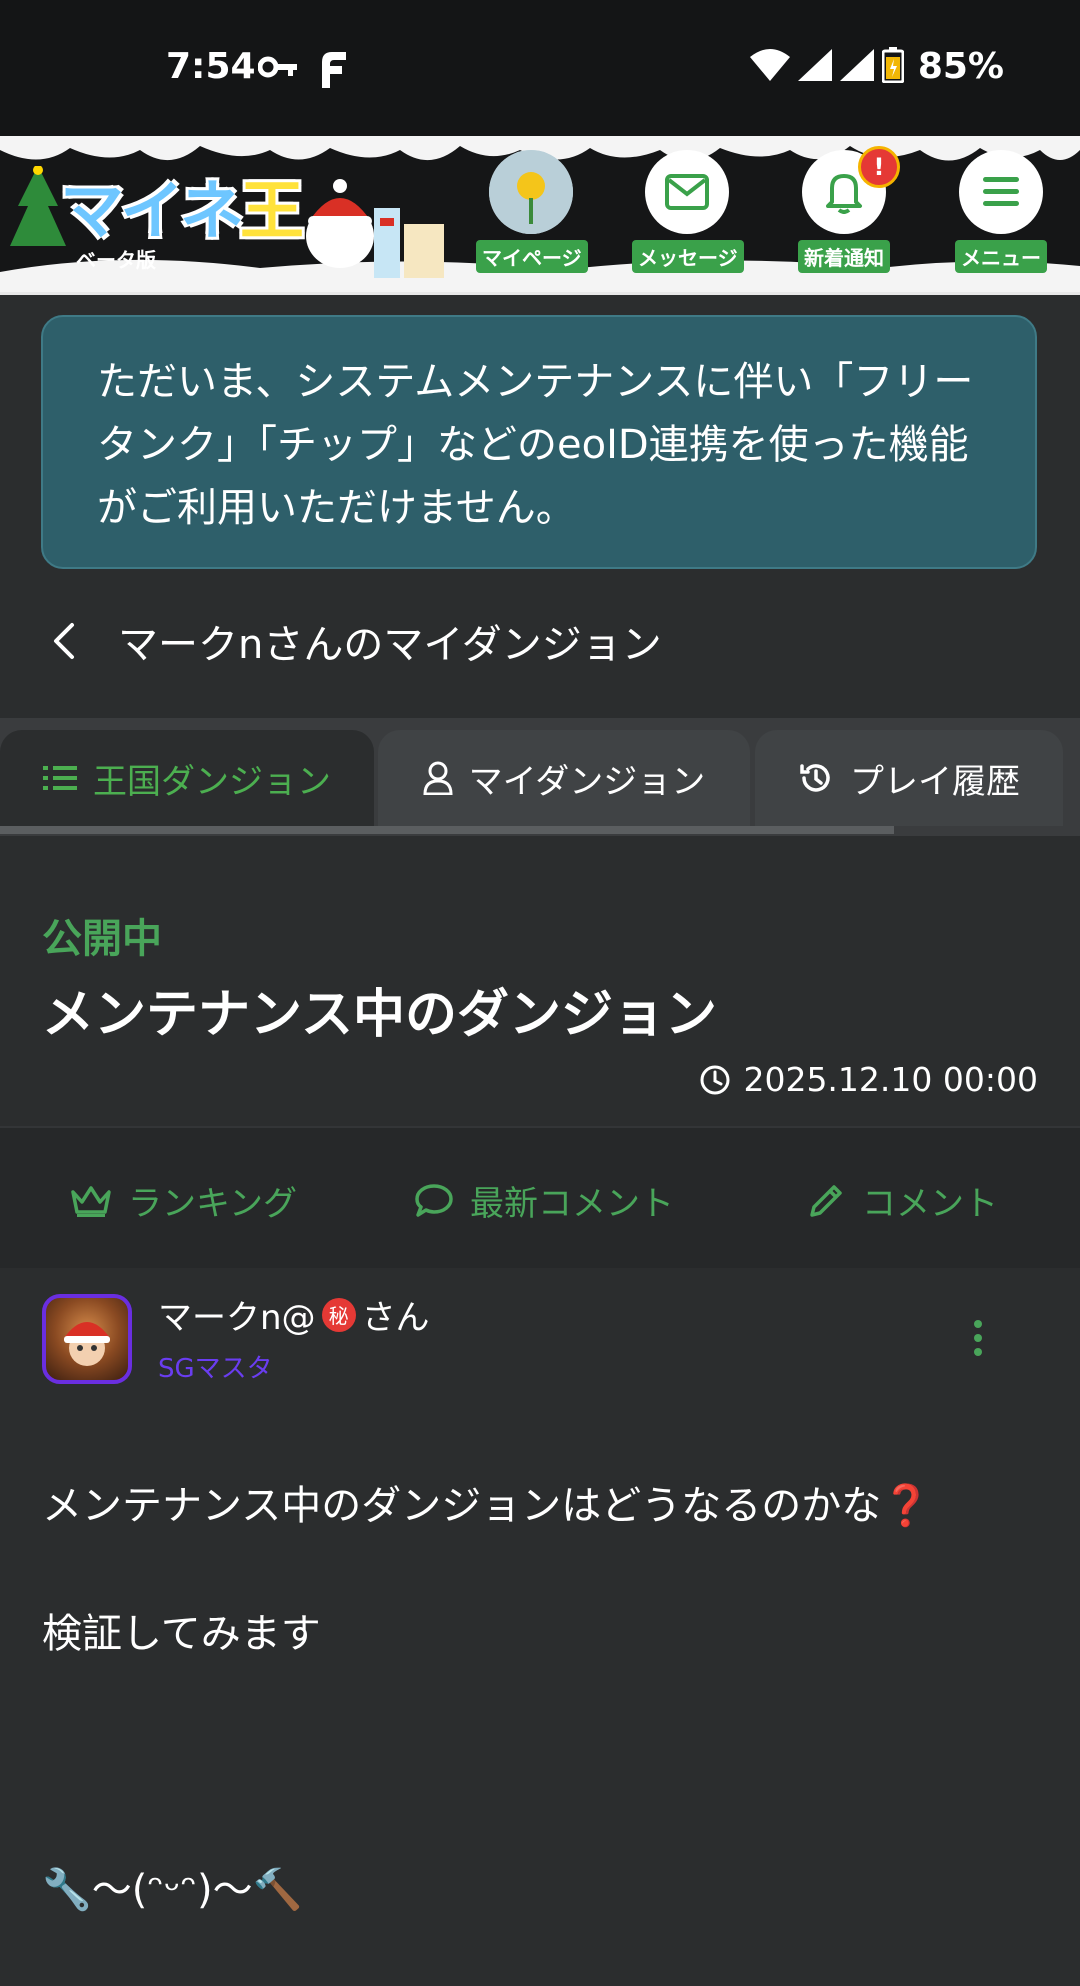  I want to click on ranking-button: ランキング, so click(183, 1200).